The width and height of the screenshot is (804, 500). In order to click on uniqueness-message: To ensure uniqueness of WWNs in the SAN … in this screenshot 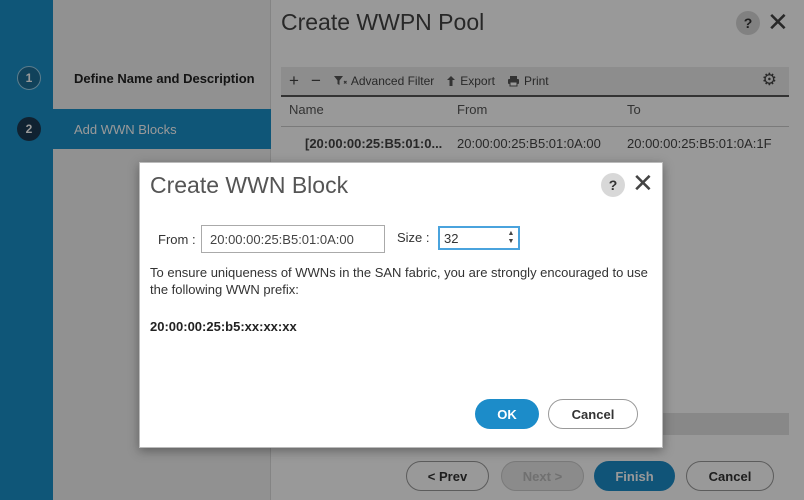, I will do `click(399, 281)`.